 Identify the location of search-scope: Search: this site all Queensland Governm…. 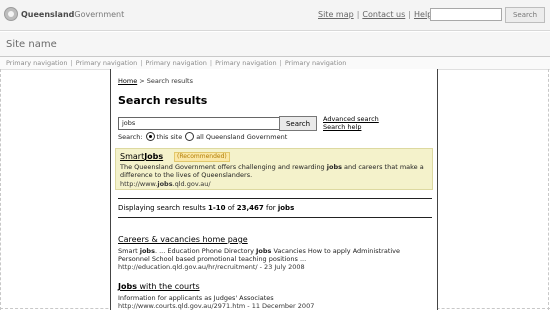
(202, 136).